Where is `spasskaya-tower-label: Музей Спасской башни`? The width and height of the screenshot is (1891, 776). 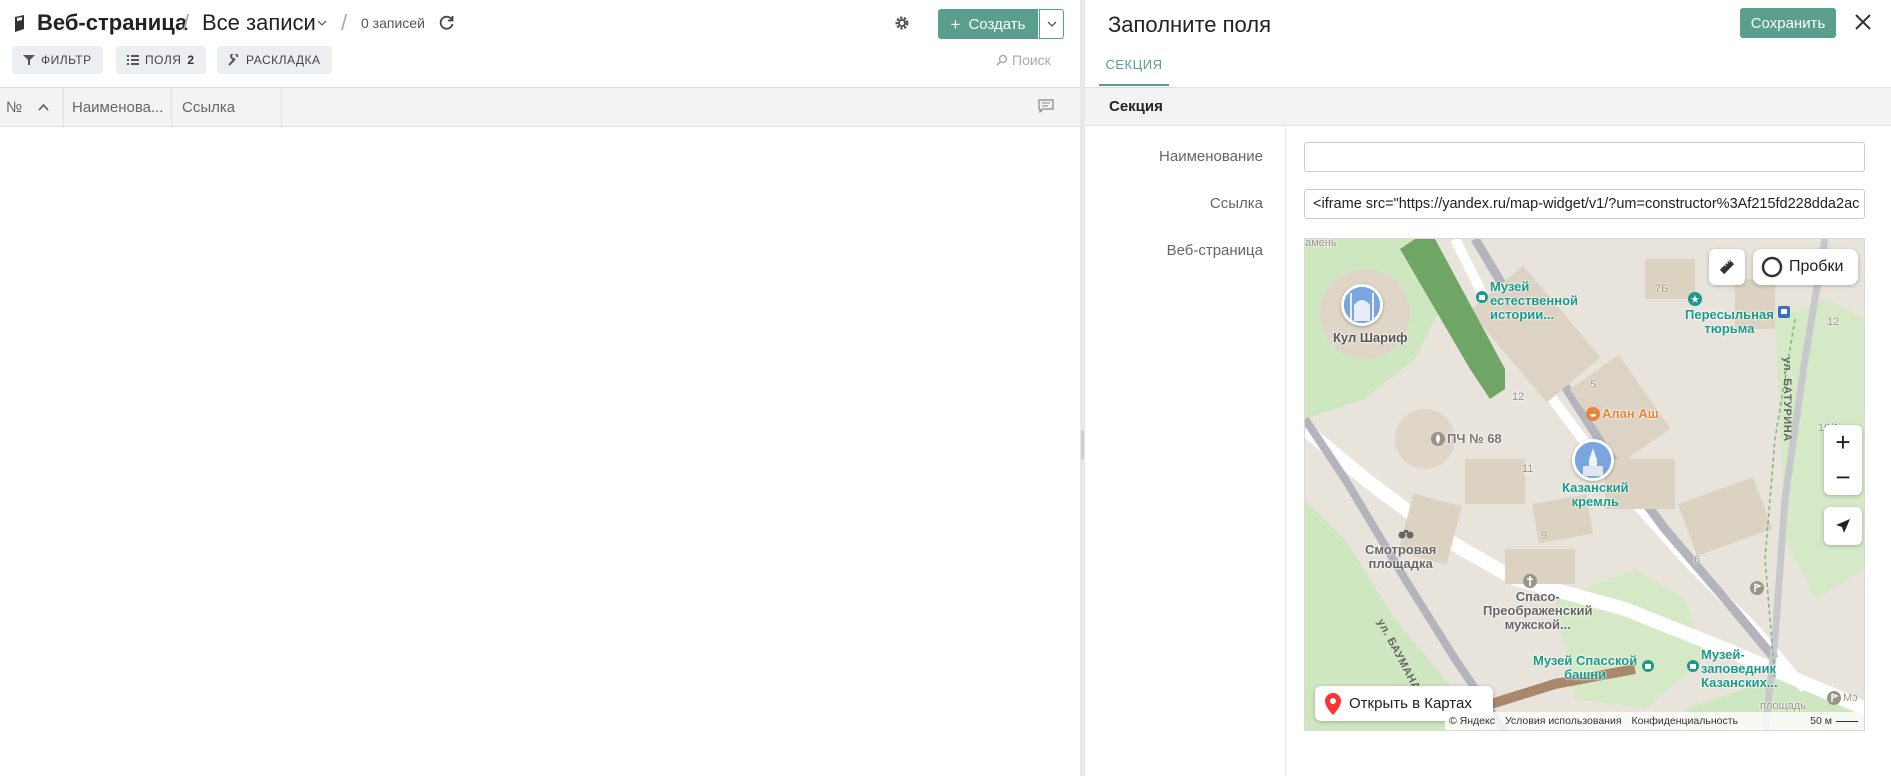 spasskaya-tower-label: Музей Спасской башни is located at coordinates (1585, 668).